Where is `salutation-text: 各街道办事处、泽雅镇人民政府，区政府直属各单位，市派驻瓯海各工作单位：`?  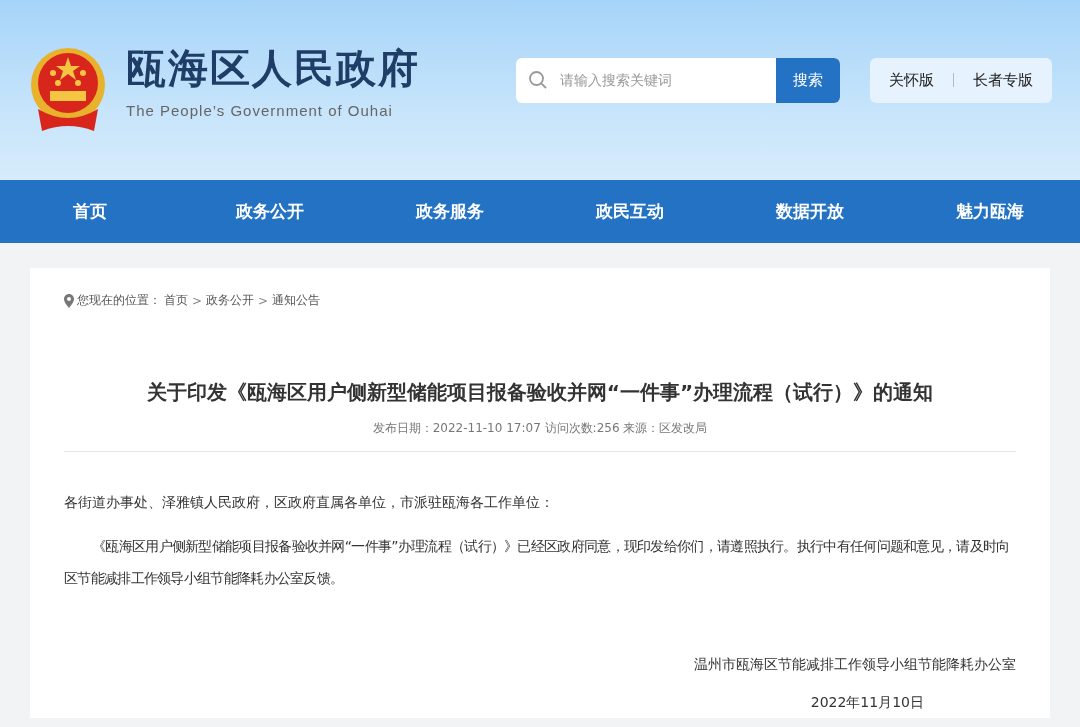
salutation-text: 各街道办事处、泽雅镇人民政府，区政府直属各单位，市派驻瓯海各工作单位： is located at coordinates (309, 502).